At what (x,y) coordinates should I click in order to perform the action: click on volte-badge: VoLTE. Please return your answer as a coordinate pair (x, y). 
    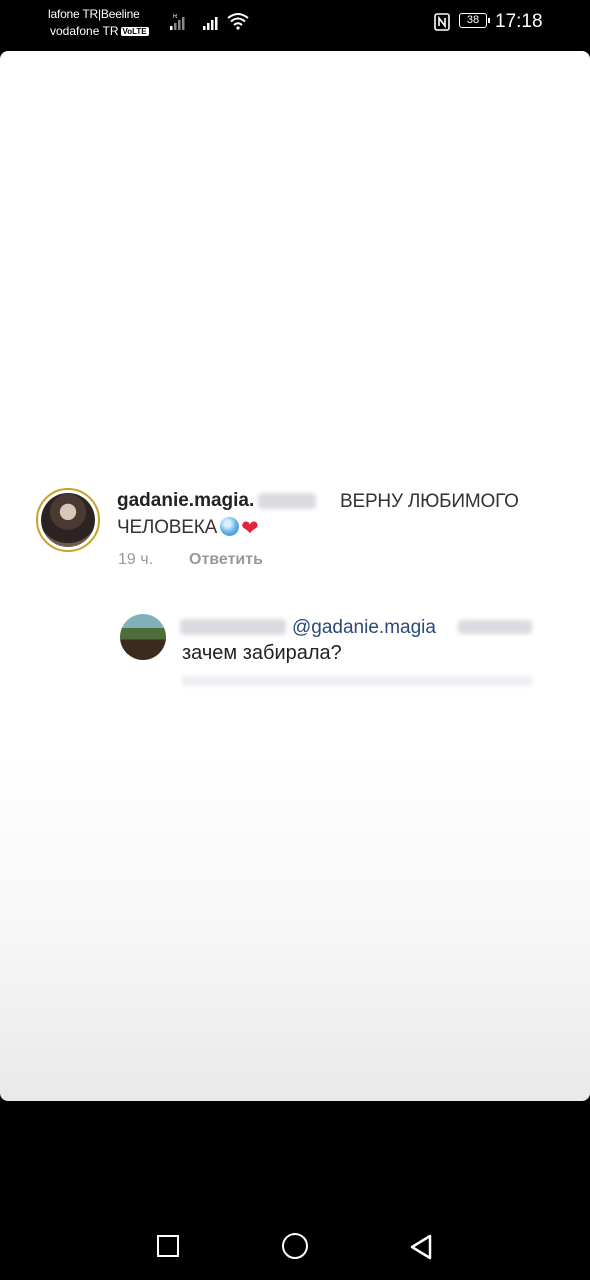
    Looking at the image, I should click on (134, 31).